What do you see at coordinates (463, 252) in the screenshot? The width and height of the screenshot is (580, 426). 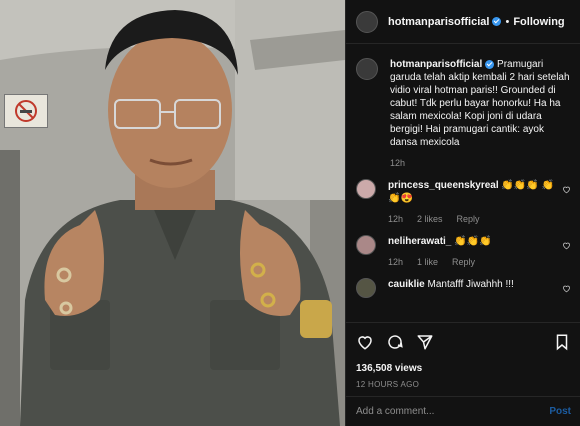 I see `list-item: neliherawati_ 👏👏👏 12h 1 like Reply` at bounding box center [463, 252].